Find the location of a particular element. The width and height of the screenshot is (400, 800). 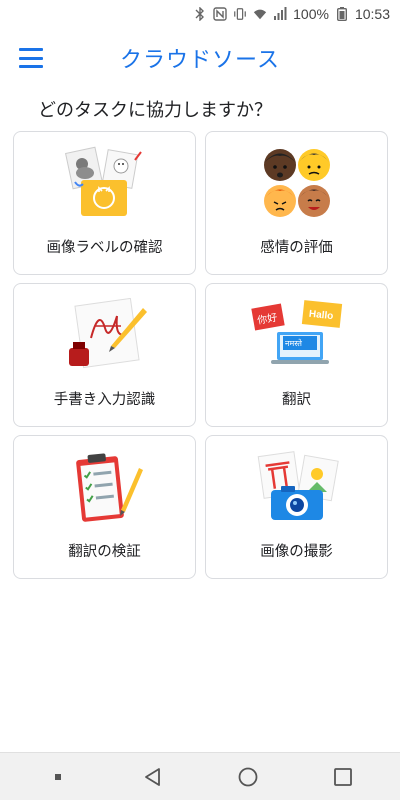

app-bar: クラウドソース is located at coordinates (200, 57).